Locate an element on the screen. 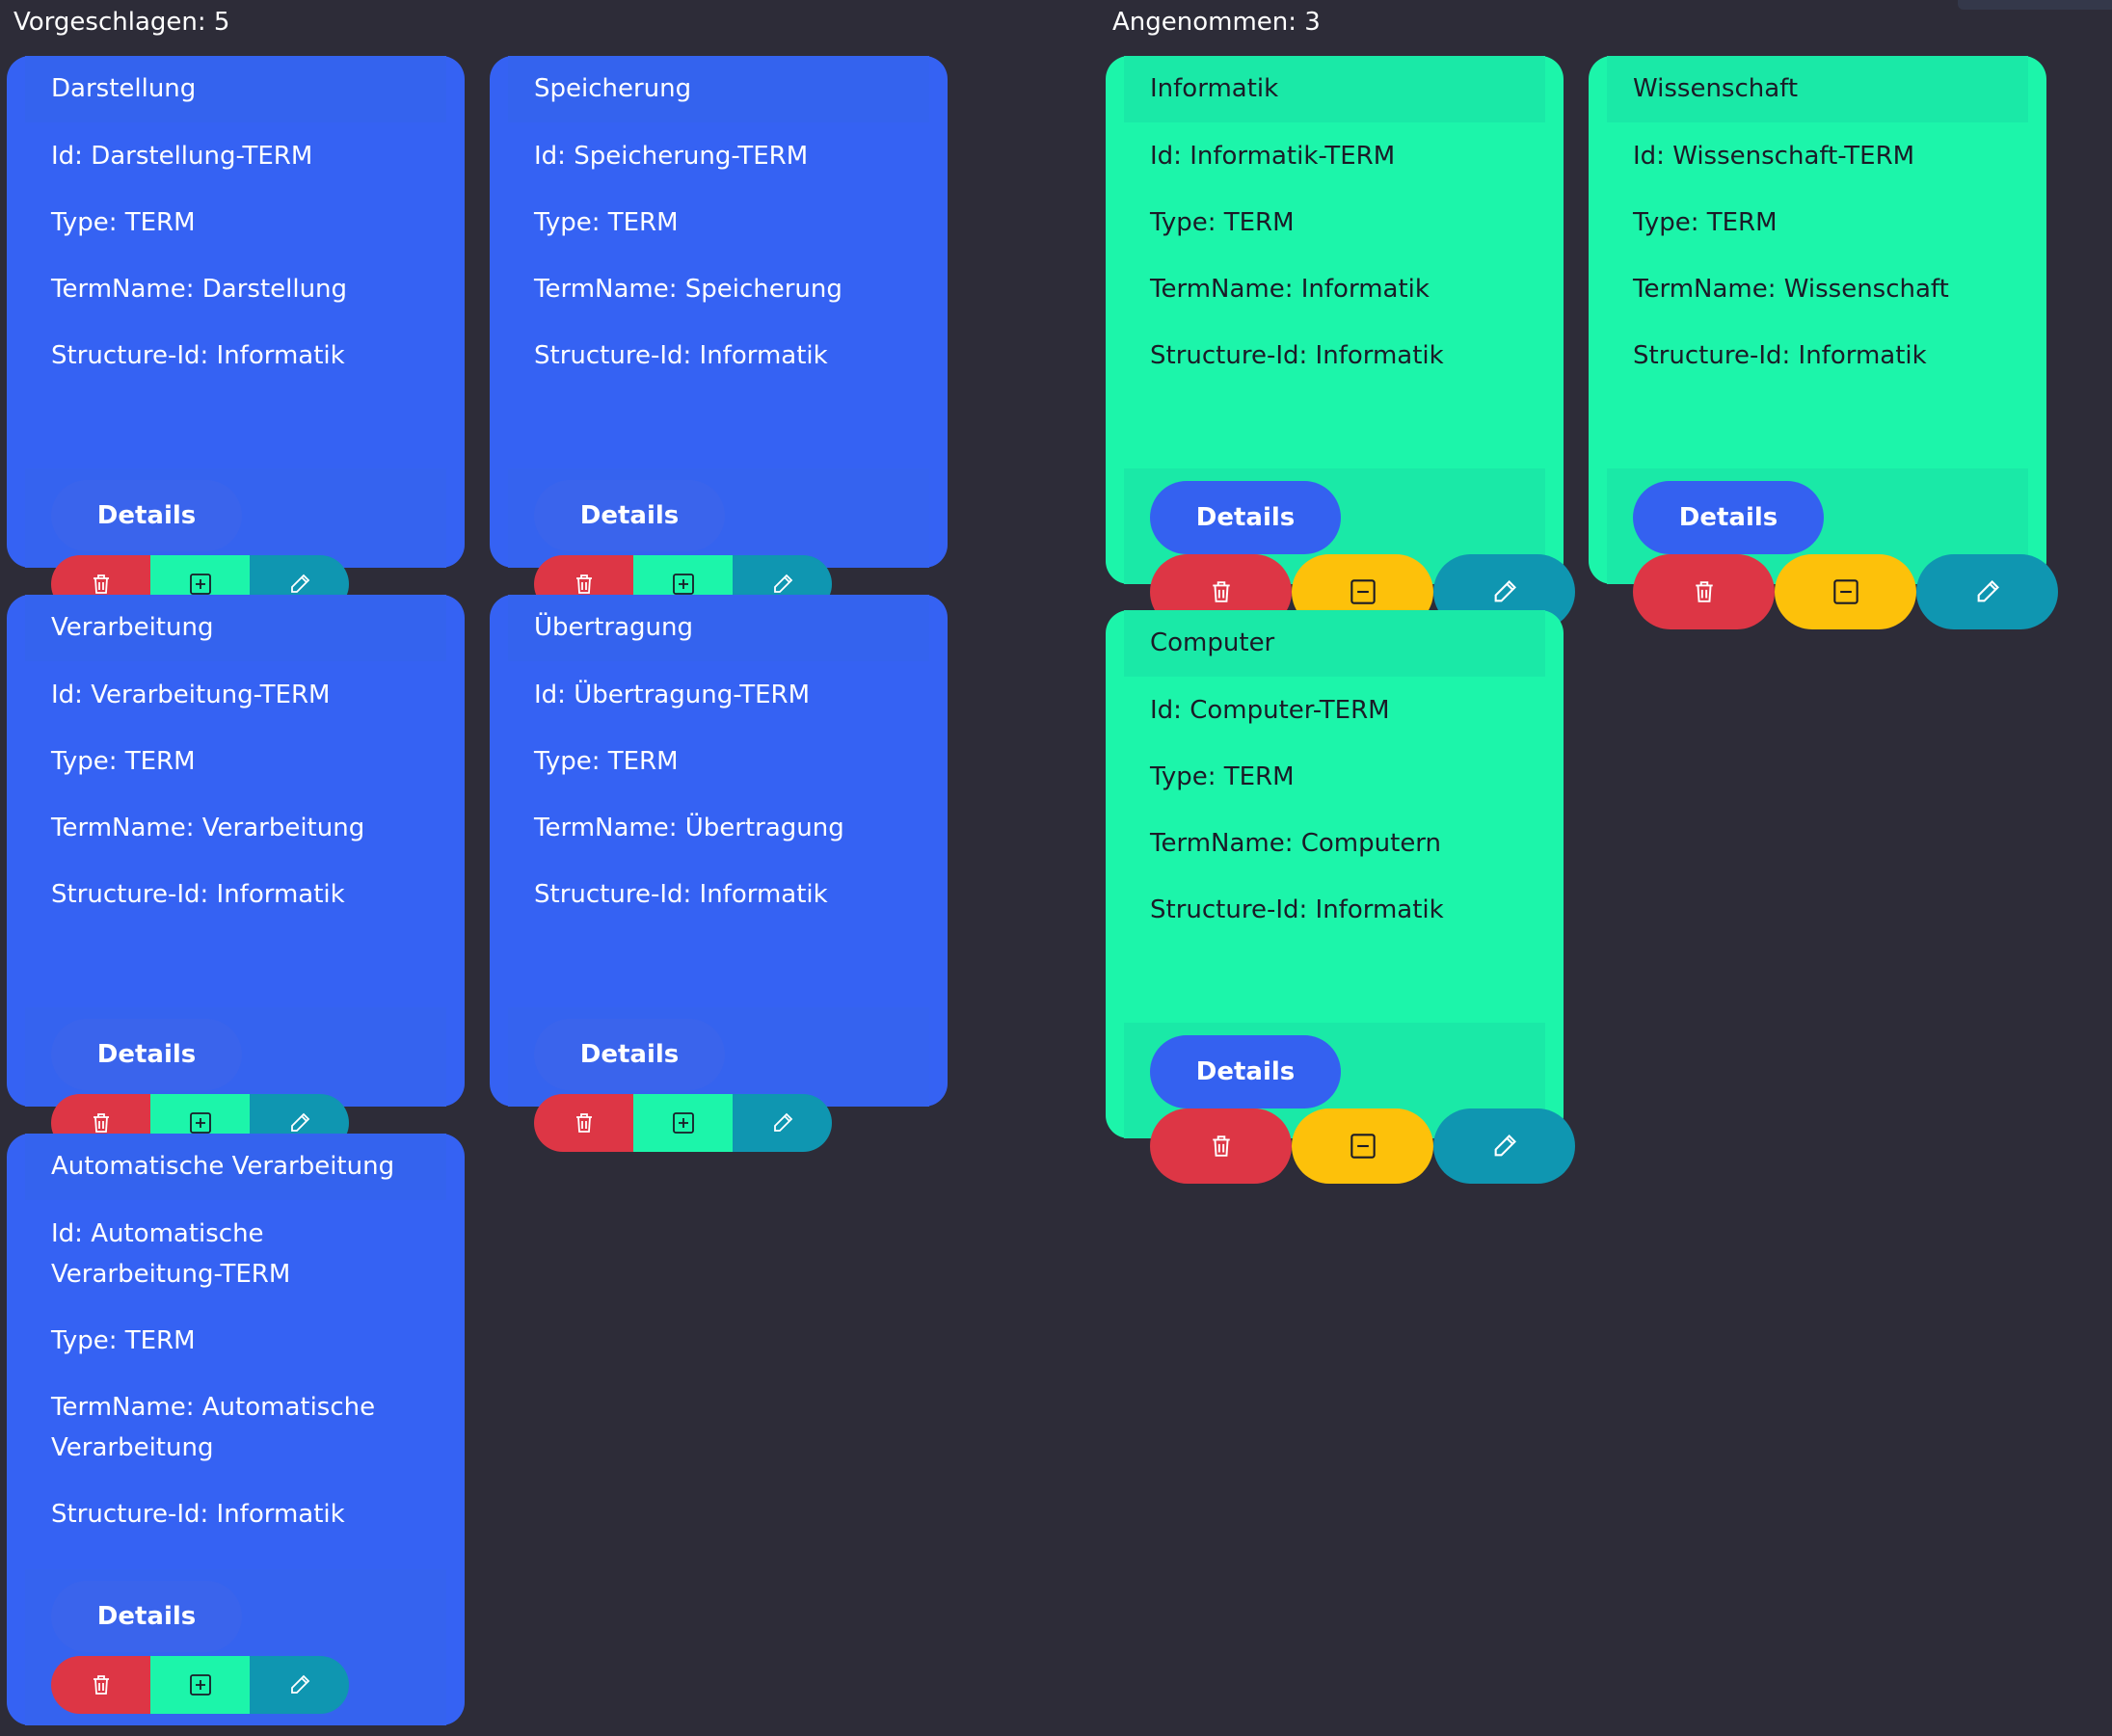 The width and height of the screenshot is (2112, 1736). card-id: Id: Verarbeitung-TERM is located at coordinates (191, 695).